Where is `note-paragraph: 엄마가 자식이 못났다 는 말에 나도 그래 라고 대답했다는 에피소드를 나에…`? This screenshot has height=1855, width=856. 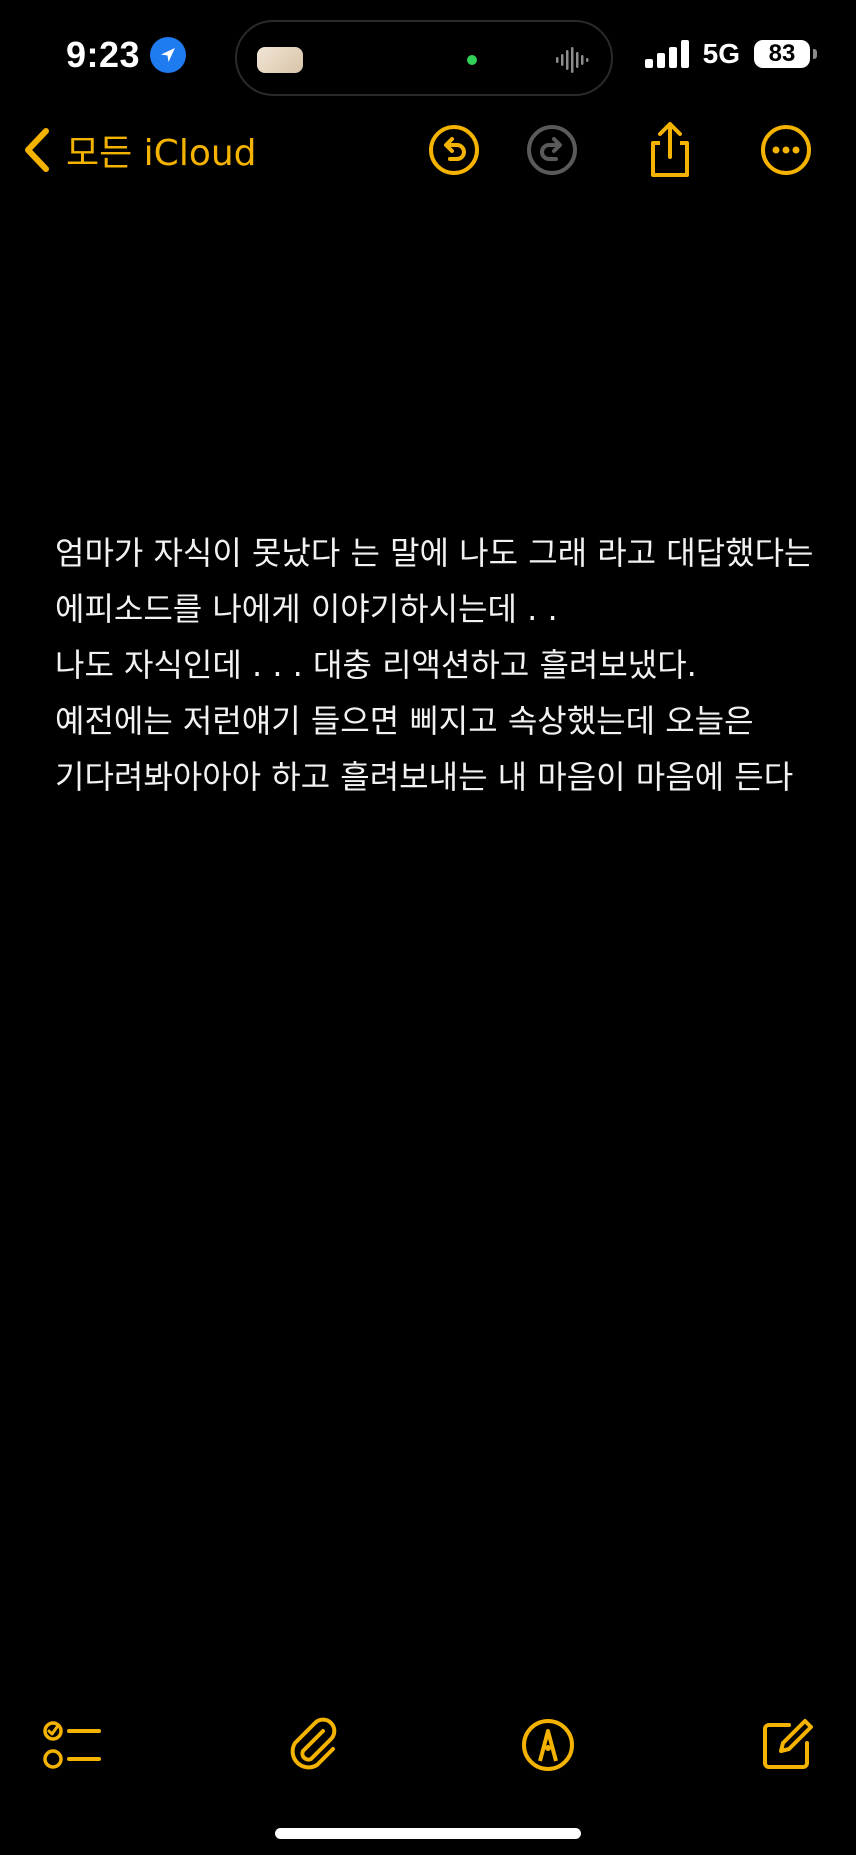
note-paragraph: 엄마가 자식이 못났다 는 말에 나도 그래 라고 대답했다는 에피소드를 나에… is located at coordinates (434, 581).